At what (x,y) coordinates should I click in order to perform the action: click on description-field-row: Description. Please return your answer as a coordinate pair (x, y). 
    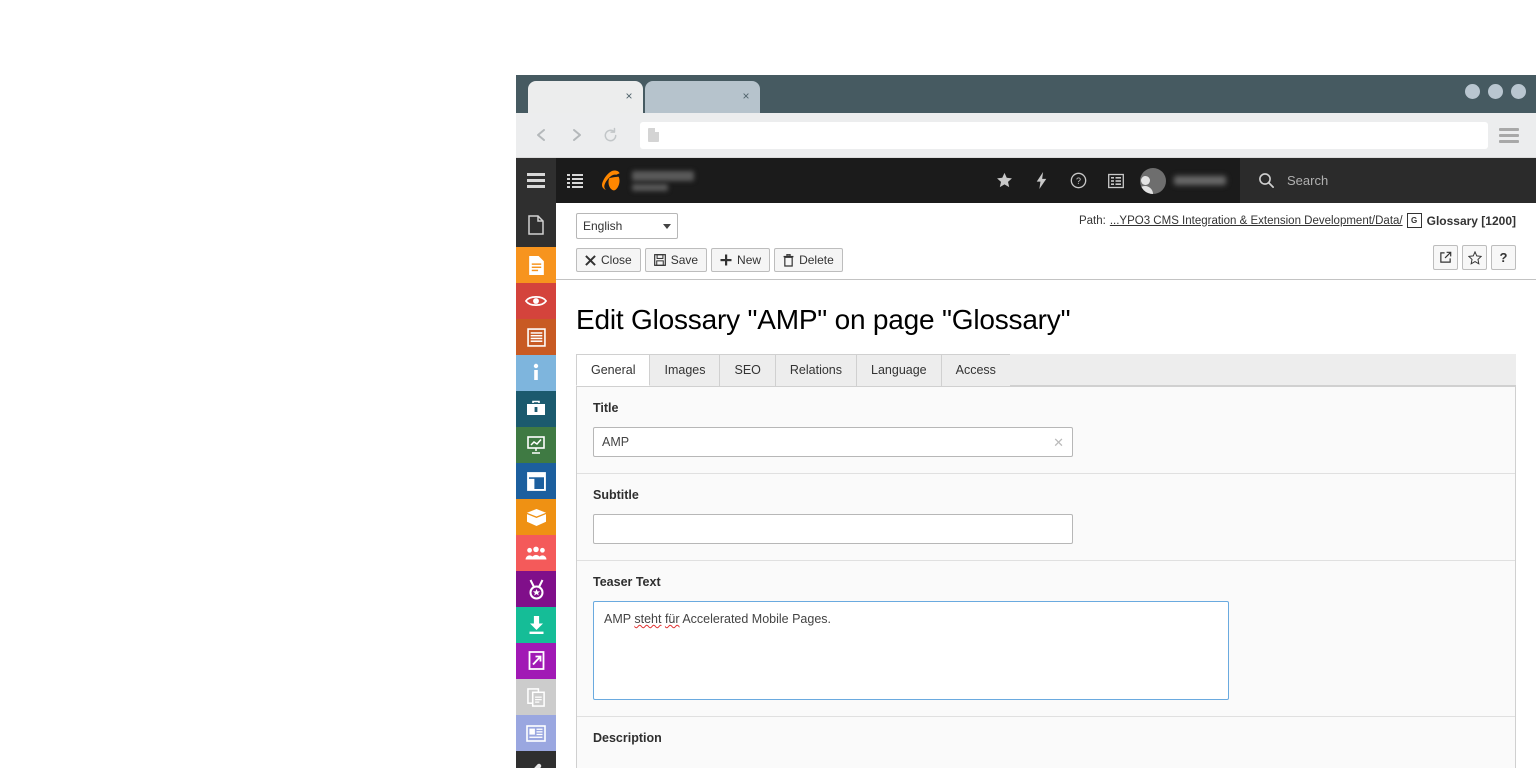
    Looking at the image, I should click on (1046, 742).